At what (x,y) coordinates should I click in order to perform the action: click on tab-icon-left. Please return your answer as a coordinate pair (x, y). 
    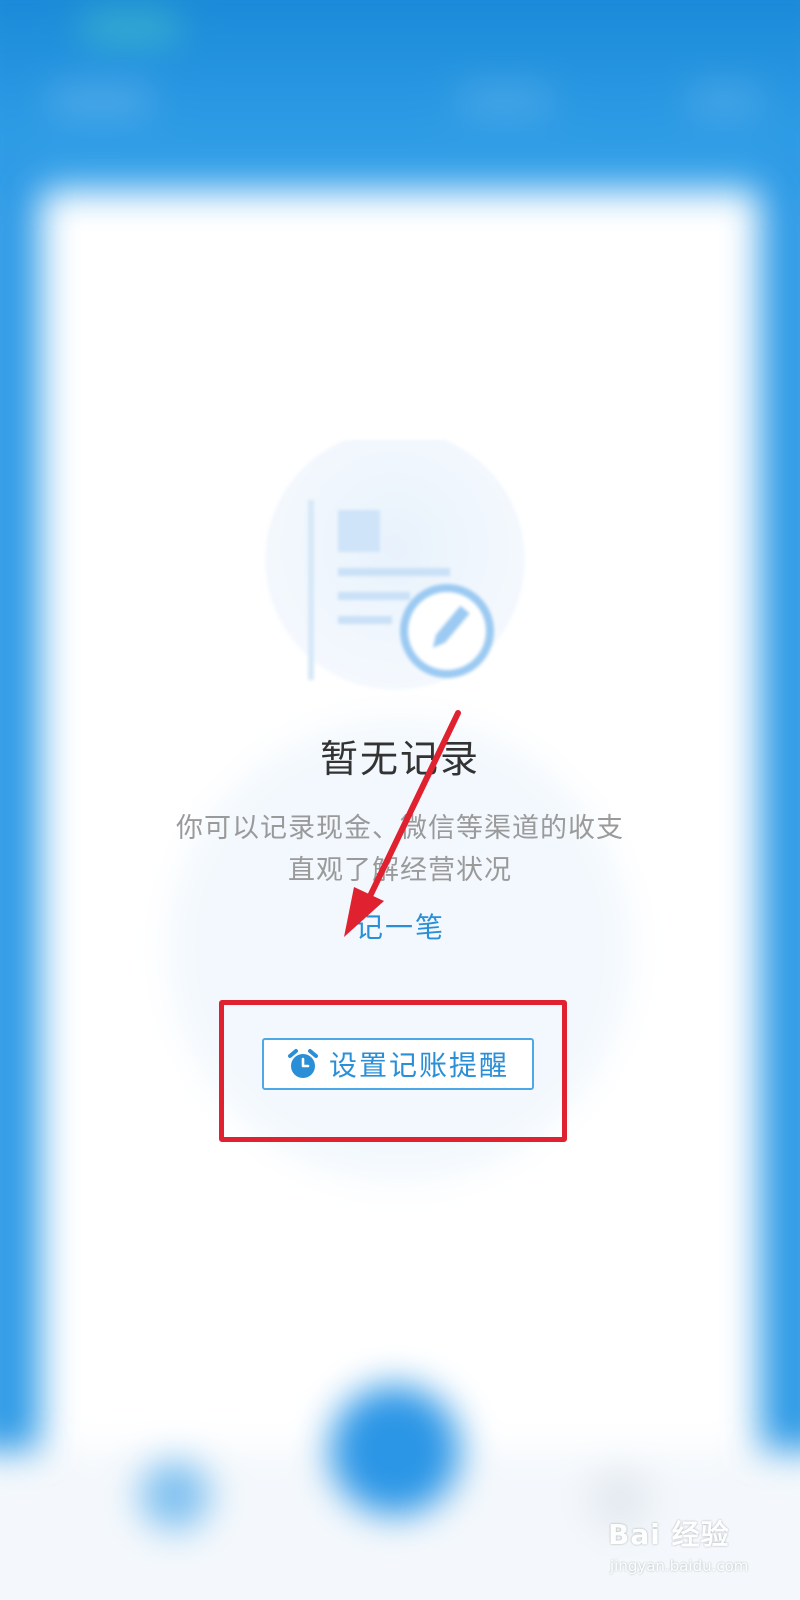
    Looking at the image, I should click on (175, 1495).